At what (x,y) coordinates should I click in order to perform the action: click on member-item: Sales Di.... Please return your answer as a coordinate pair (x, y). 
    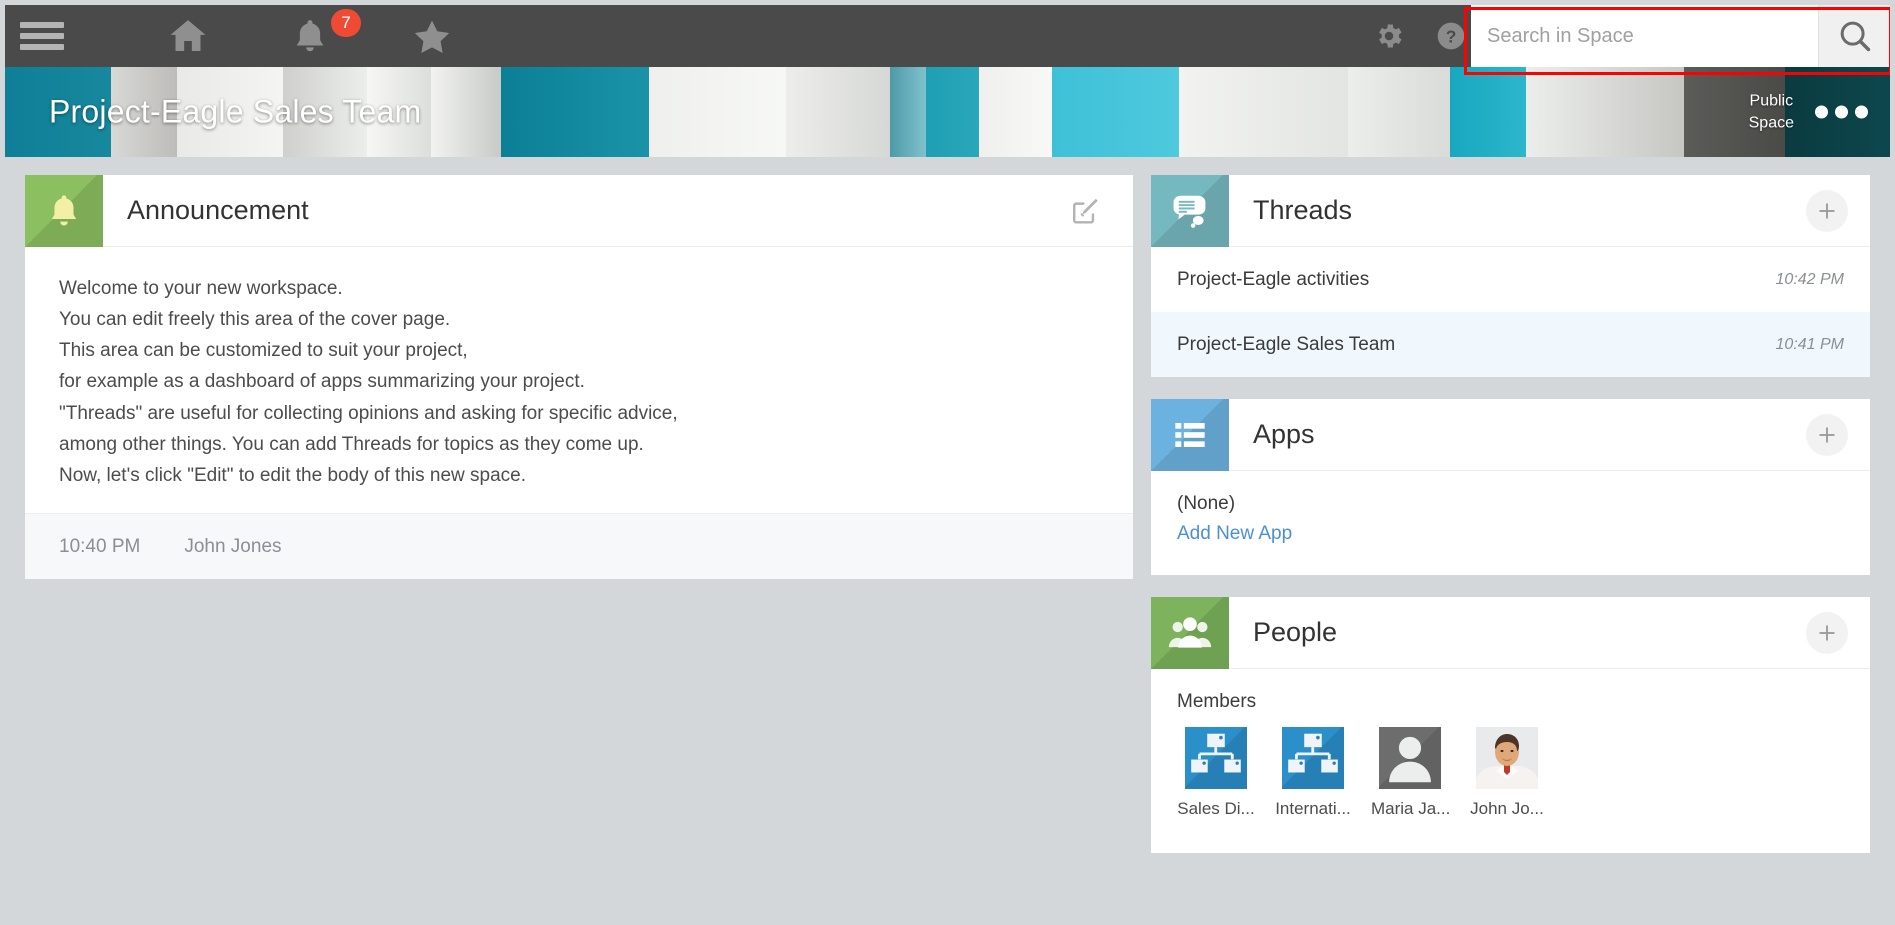
    Looking at the image, I should click on (1216, 773).